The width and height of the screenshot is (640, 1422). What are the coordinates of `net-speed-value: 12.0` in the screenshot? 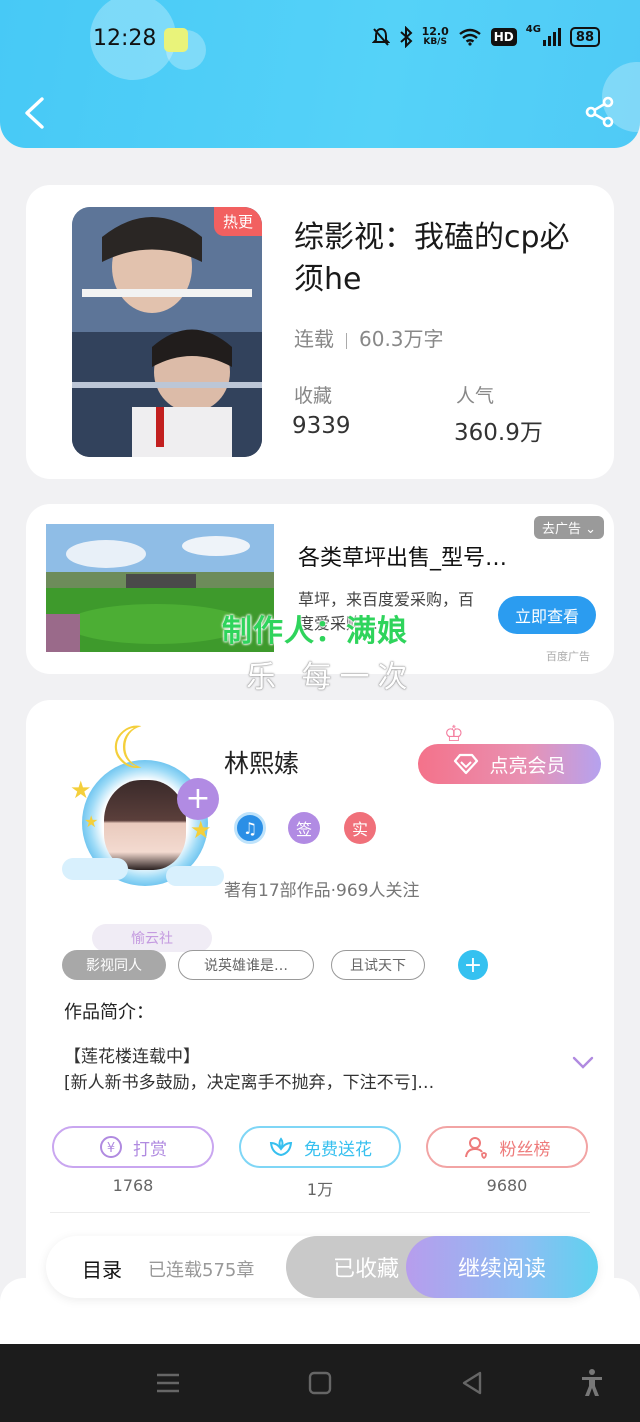 It's located at (435, 31).